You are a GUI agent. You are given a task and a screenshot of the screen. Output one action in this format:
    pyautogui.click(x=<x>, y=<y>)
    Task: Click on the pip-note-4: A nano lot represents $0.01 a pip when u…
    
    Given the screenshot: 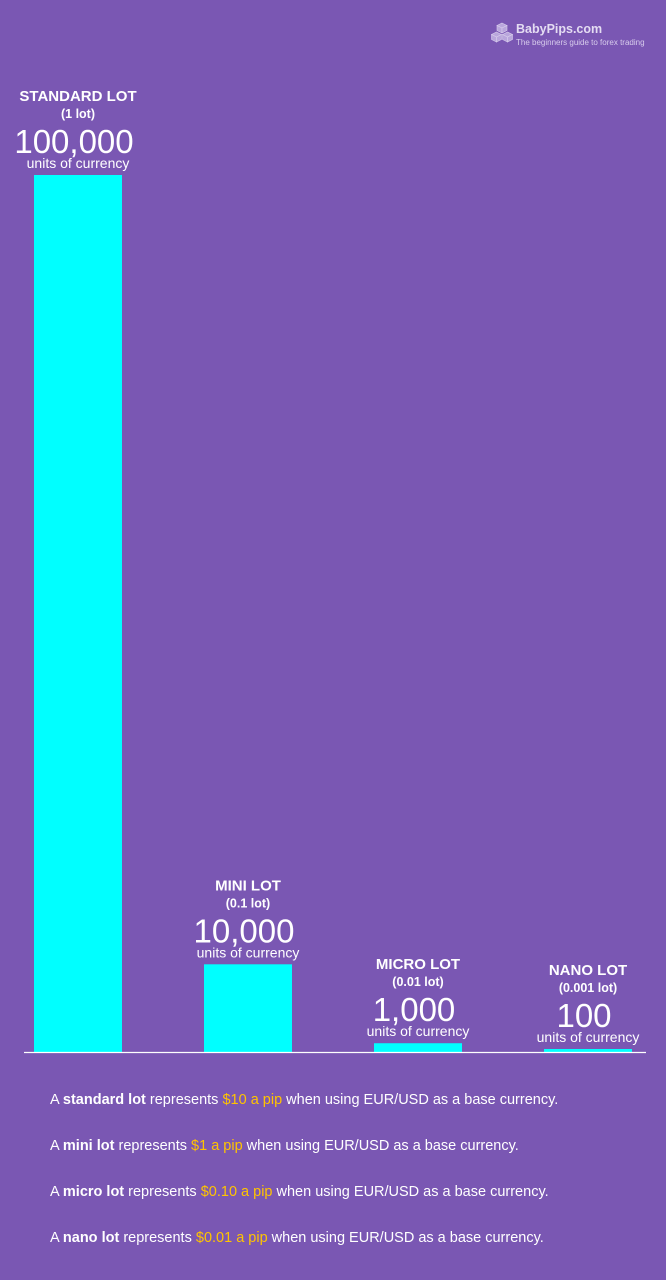 What is the action you would take?
    pyautogui.click(x=350, y=1251)
    